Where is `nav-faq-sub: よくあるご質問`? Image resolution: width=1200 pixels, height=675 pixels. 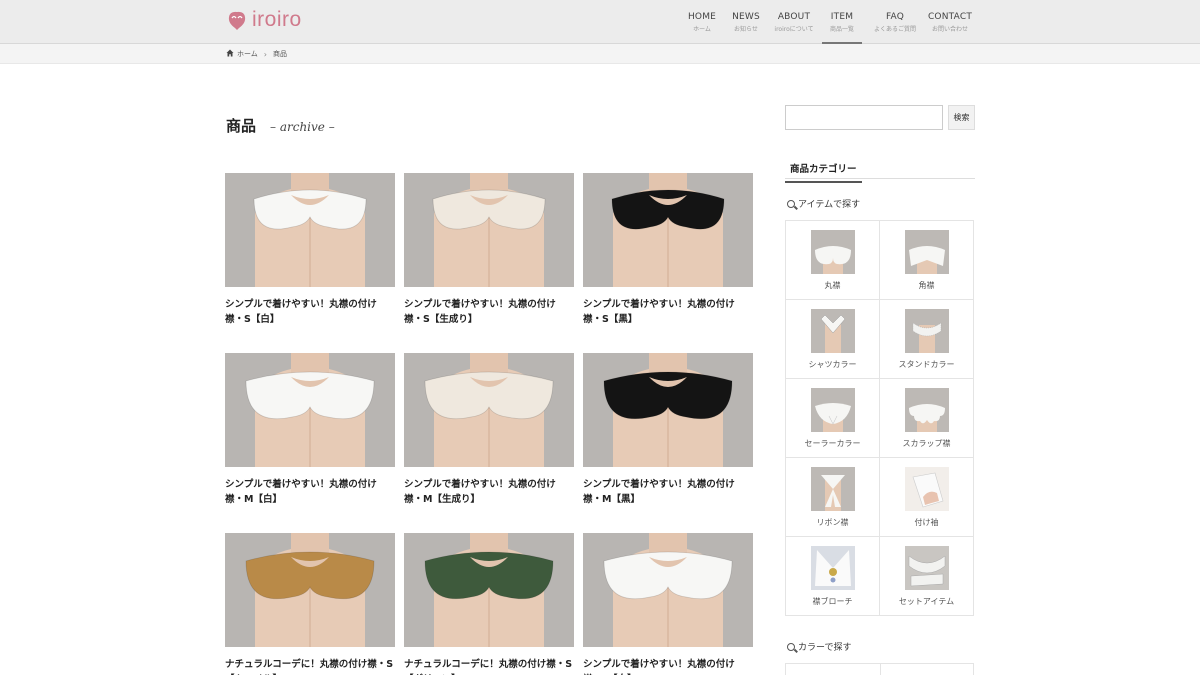 nav-faq-sub: よくあるご質問 is located at coordinates (894, 29).